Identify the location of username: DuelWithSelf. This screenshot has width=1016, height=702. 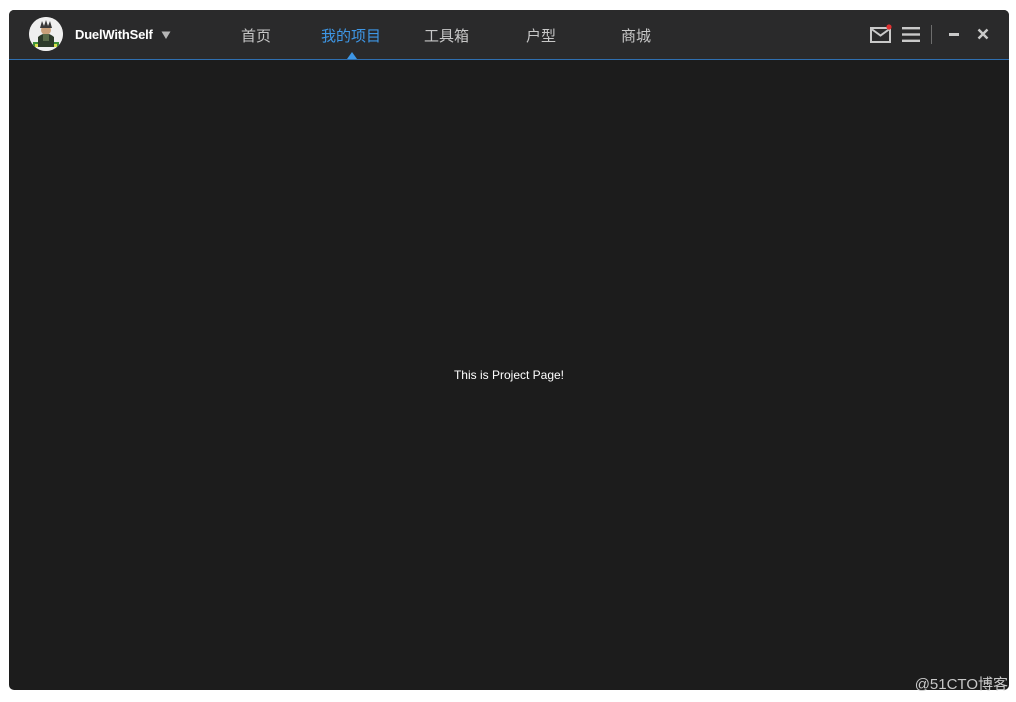
(114, 34).